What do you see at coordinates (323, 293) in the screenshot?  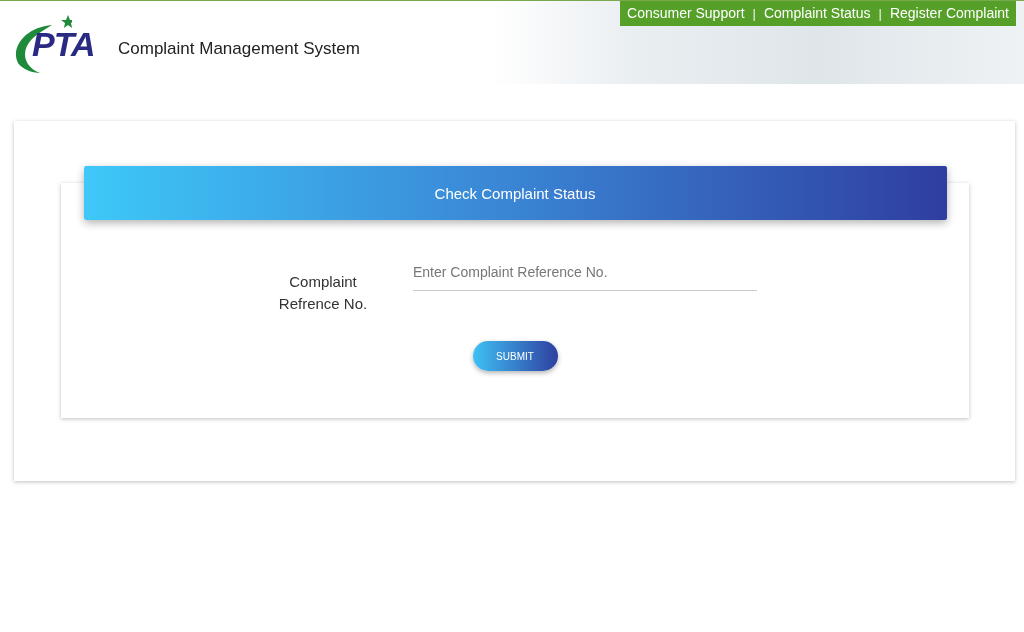 I see `field-label: Complaint Refrence No.` at bounding box center [323, 293].